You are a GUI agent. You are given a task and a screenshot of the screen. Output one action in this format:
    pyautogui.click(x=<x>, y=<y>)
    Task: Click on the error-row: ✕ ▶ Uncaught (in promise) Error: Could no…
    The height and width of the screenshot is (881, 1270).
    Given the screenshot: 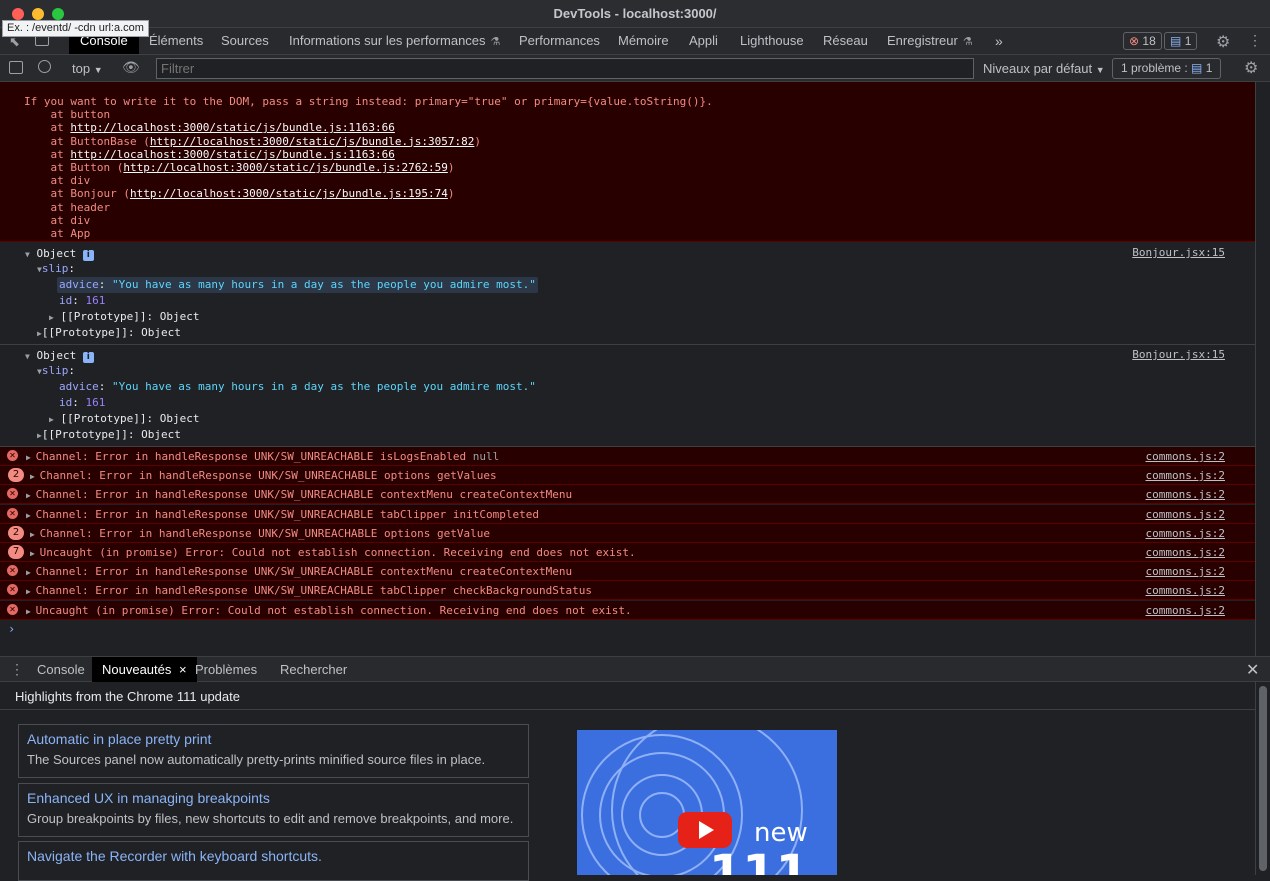 What is the action you would take?
    pyautogui.click(x=627, y=610)
    